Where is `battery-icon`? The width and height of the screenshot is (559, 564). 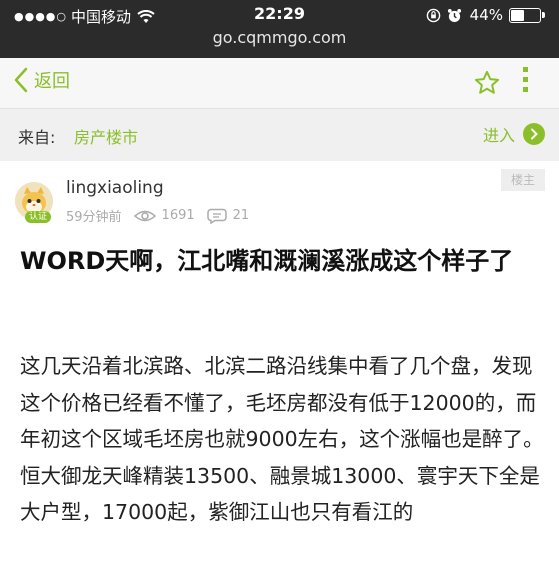
battery-icon is located at coordinates (525, 15).